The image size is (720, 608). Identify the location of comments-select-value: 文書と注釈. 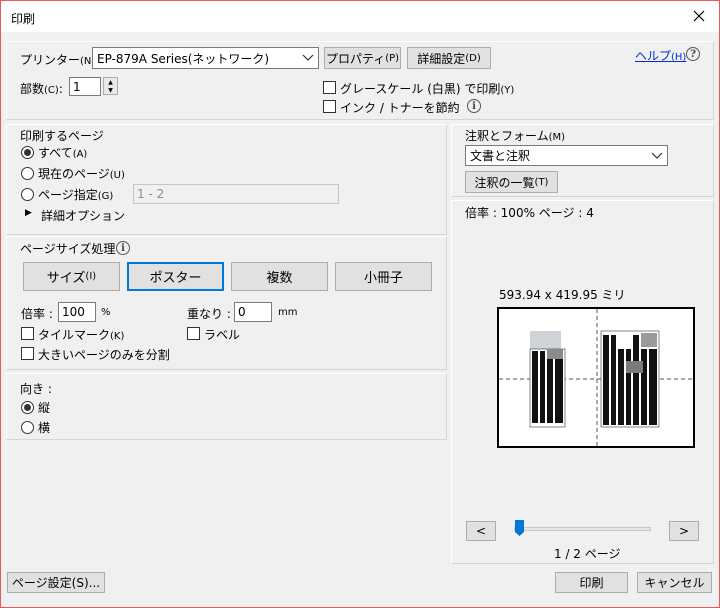
(500, 156).